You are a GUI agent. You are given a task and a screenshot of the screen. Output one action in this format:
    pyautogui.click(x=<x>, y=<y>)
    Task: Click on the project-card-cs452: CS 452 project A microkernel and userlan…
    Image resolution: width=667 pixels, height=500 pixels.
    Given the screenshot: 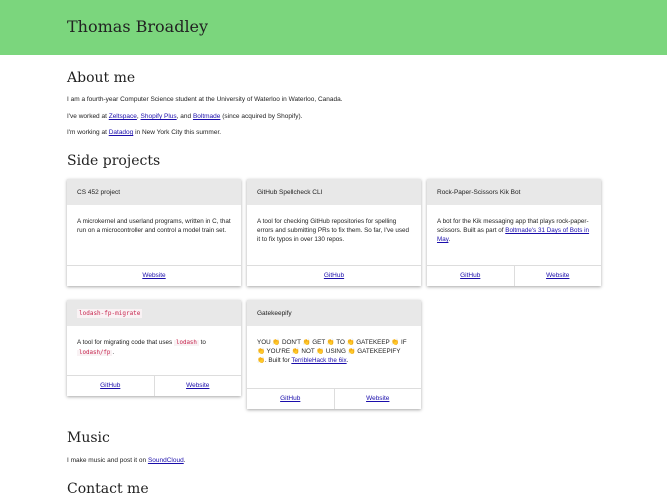 What is the action you would take?
    pyautogui.click(x=154, y=232)
    